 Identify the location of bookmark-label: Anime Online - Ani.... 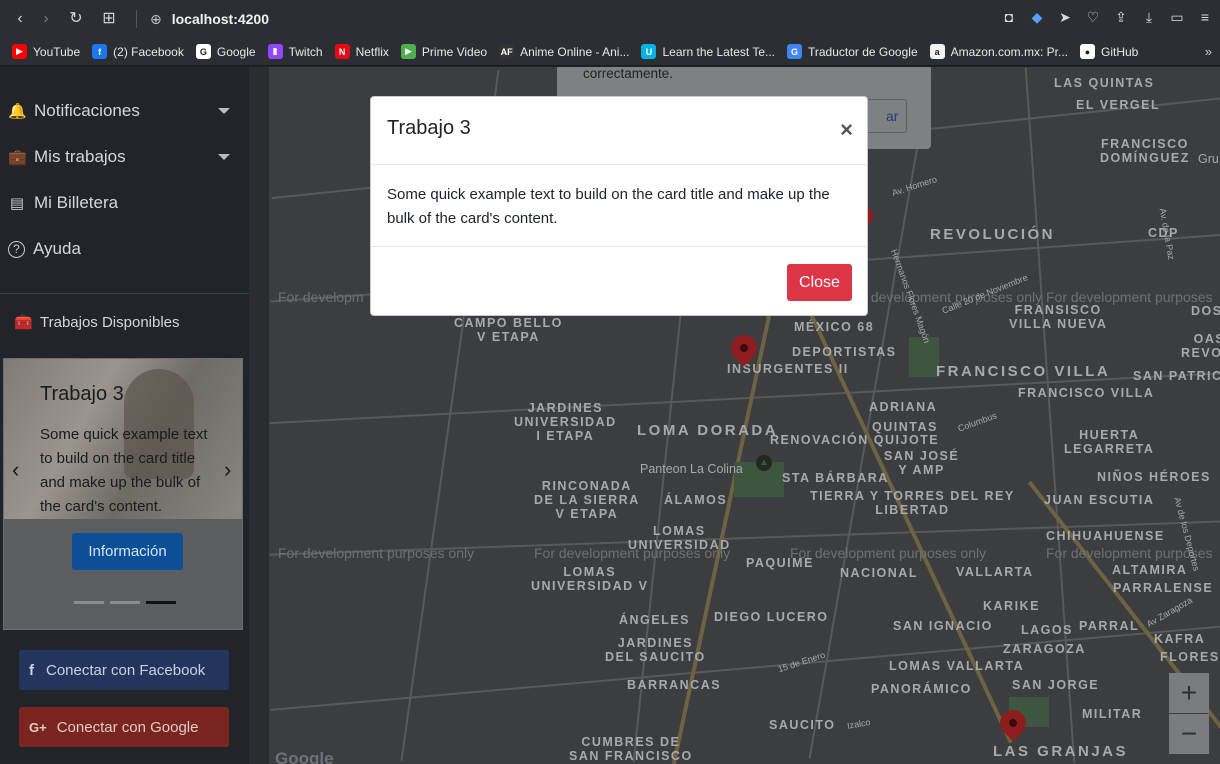
(575, 51).